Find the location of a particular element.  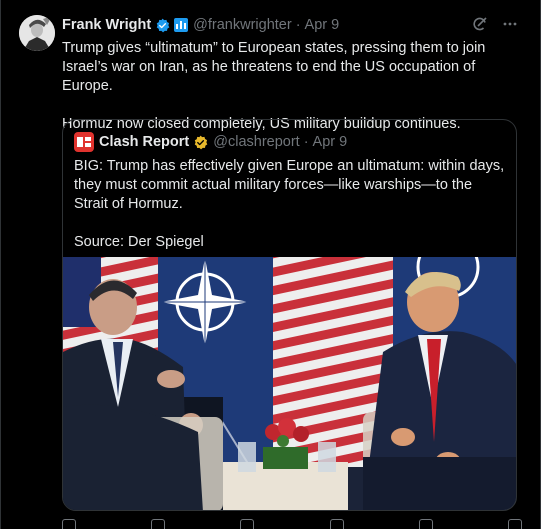

clash-report-logo is located at coordinates (84, 142).